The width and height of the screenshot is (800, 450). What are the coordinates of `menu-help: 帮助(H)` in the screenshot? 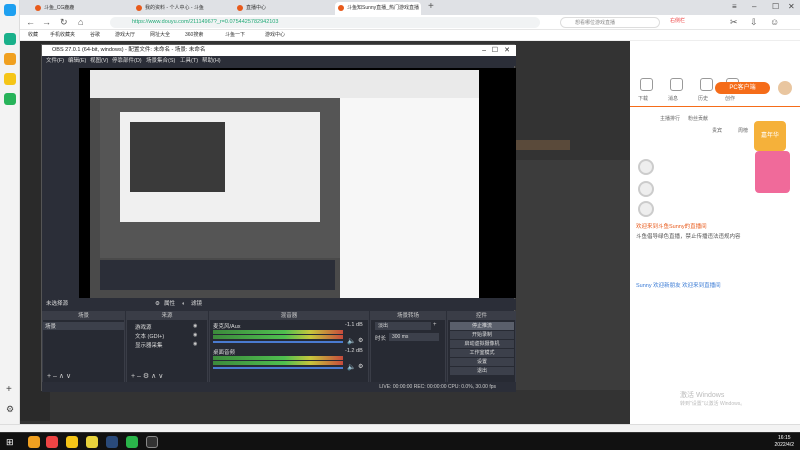 It's located at (211, 61).